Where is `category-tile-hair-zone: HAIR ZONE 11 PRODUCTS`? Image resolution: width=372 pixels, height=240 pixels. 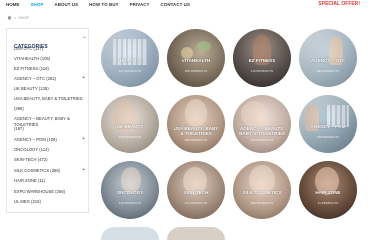
category-tile-hair-zone: HAIR ZONE 11 PRODUCTS is located at coordinates (328, 190).